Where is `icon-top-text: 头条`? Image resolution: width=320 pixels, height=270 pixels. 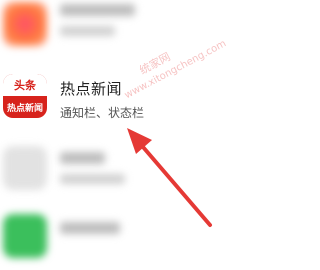 icon-top-text: 头条 is located at coordinates (25, 85).